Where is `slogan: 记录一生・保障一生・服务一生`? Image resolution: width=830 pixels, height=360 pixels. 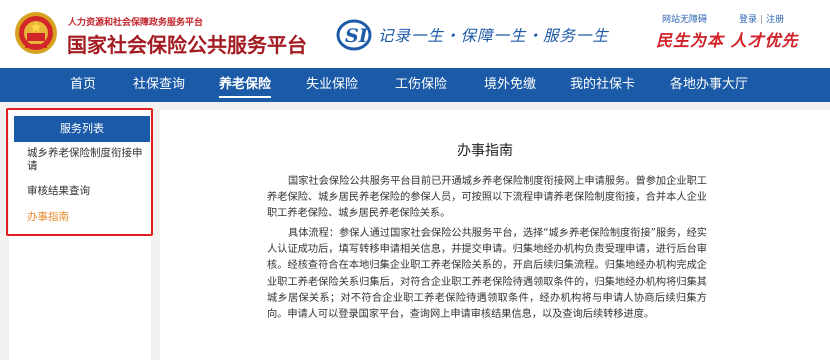
slogan: 记录一生・保障一生・服务一生 is located at coordinates (494, 36).